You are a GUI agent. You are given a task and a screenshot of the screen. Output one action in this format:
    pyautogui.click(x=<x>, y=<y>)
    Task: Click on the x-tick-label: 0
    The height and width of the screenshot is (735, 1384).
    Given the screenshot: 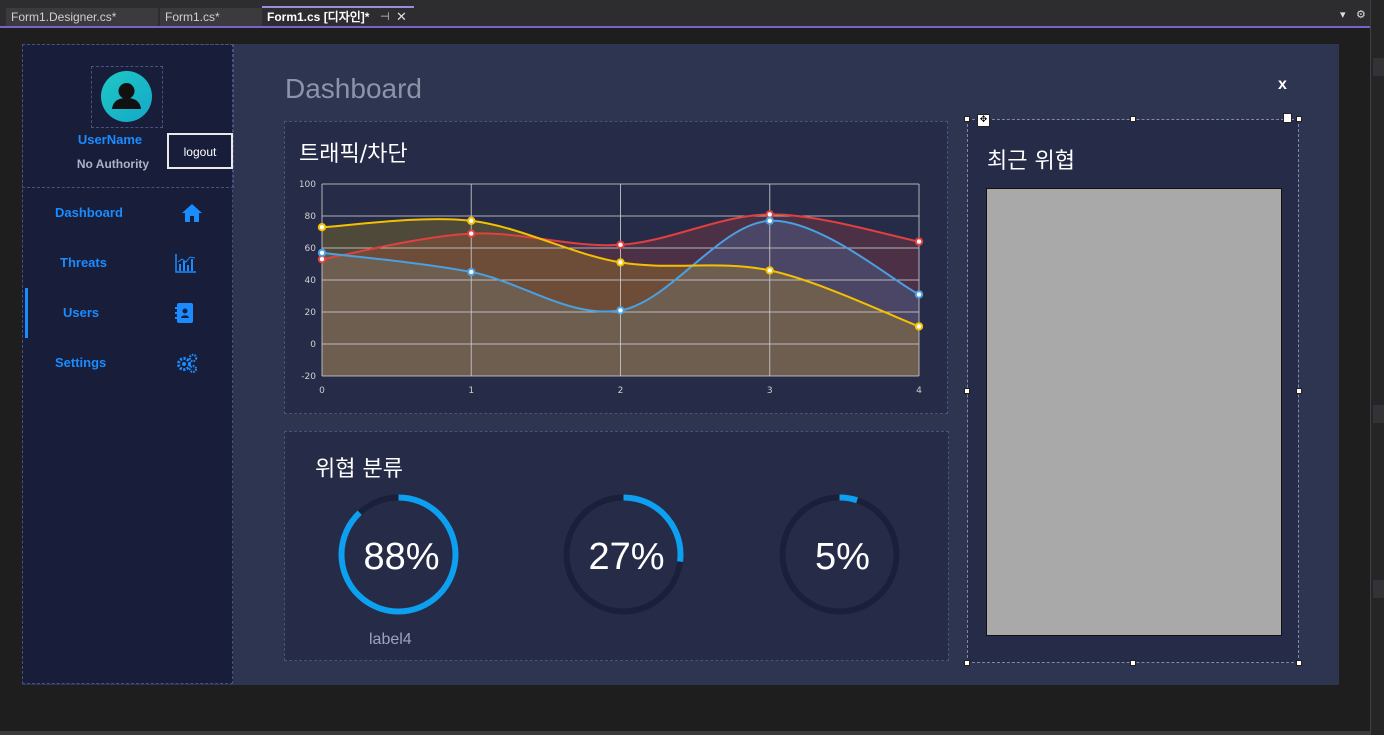 What is the action you would take?
    pyautogui.click(x=322, y=391)
    